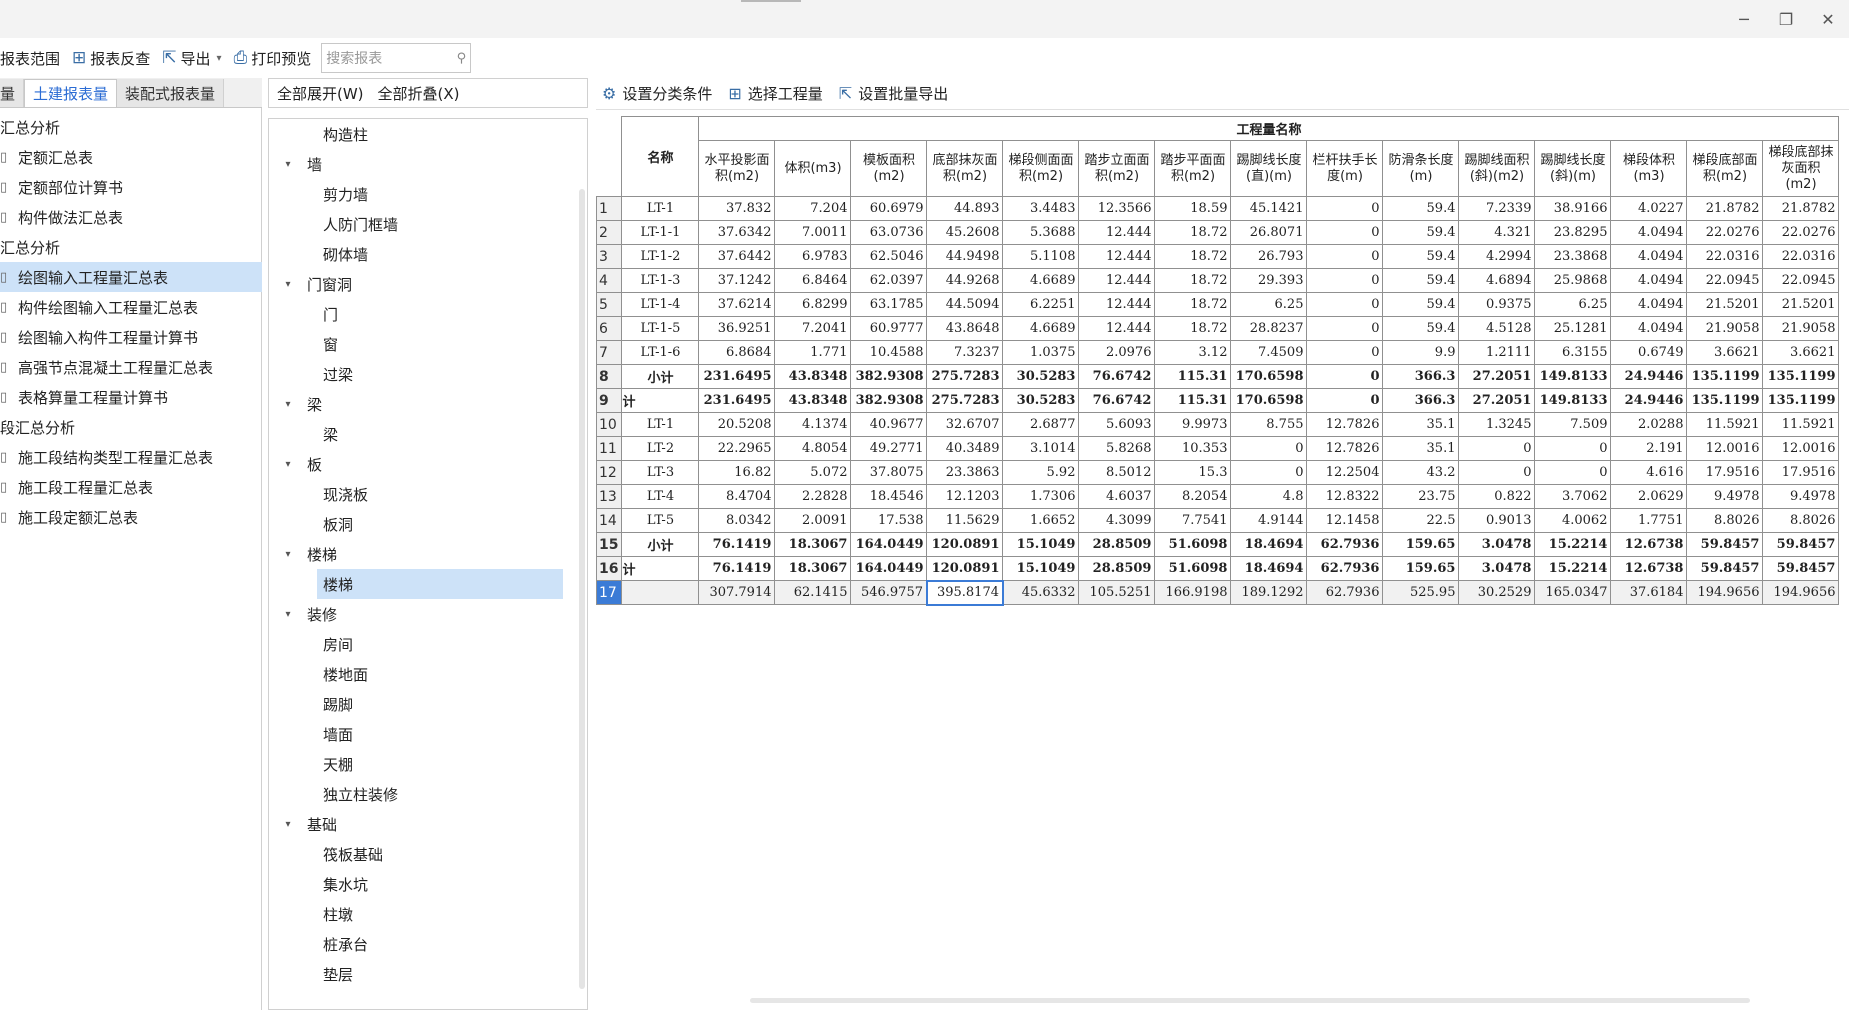 The image size is (1849, 1010). I want to click on value-cell: 1.2111, so click(1497, 352).